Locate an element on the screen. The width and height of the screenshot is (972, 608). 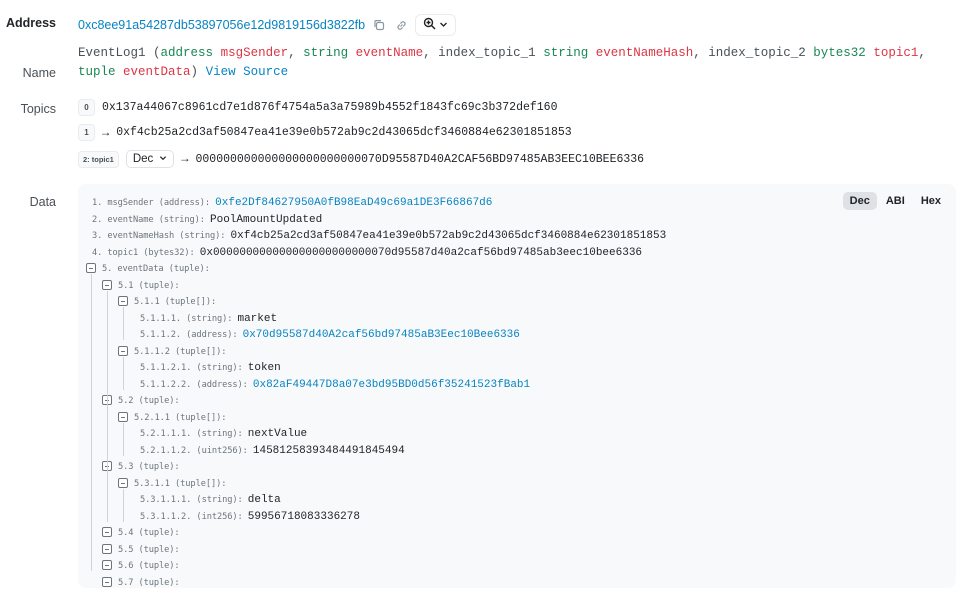
data-line-label: 5.2.1.1 (tuple[]): is located at coordinates (180, 417).